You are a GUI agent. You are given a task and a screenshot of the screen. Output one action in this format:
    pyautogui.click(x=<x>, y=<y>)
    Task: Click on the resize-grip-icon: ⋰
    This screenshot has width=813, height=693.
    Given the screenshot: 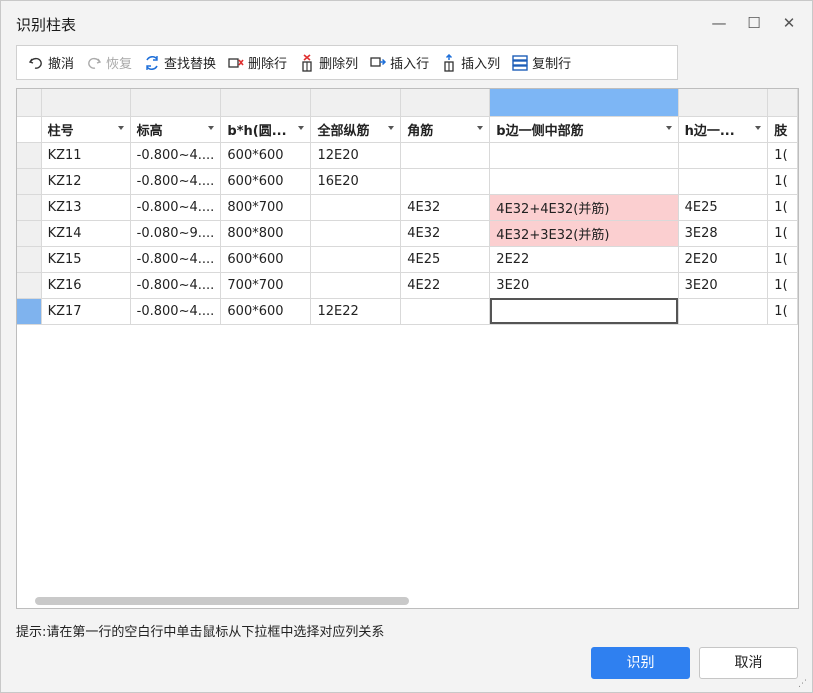 What is the action you would take?
    pyautogui.click(x=802, y=684)
    